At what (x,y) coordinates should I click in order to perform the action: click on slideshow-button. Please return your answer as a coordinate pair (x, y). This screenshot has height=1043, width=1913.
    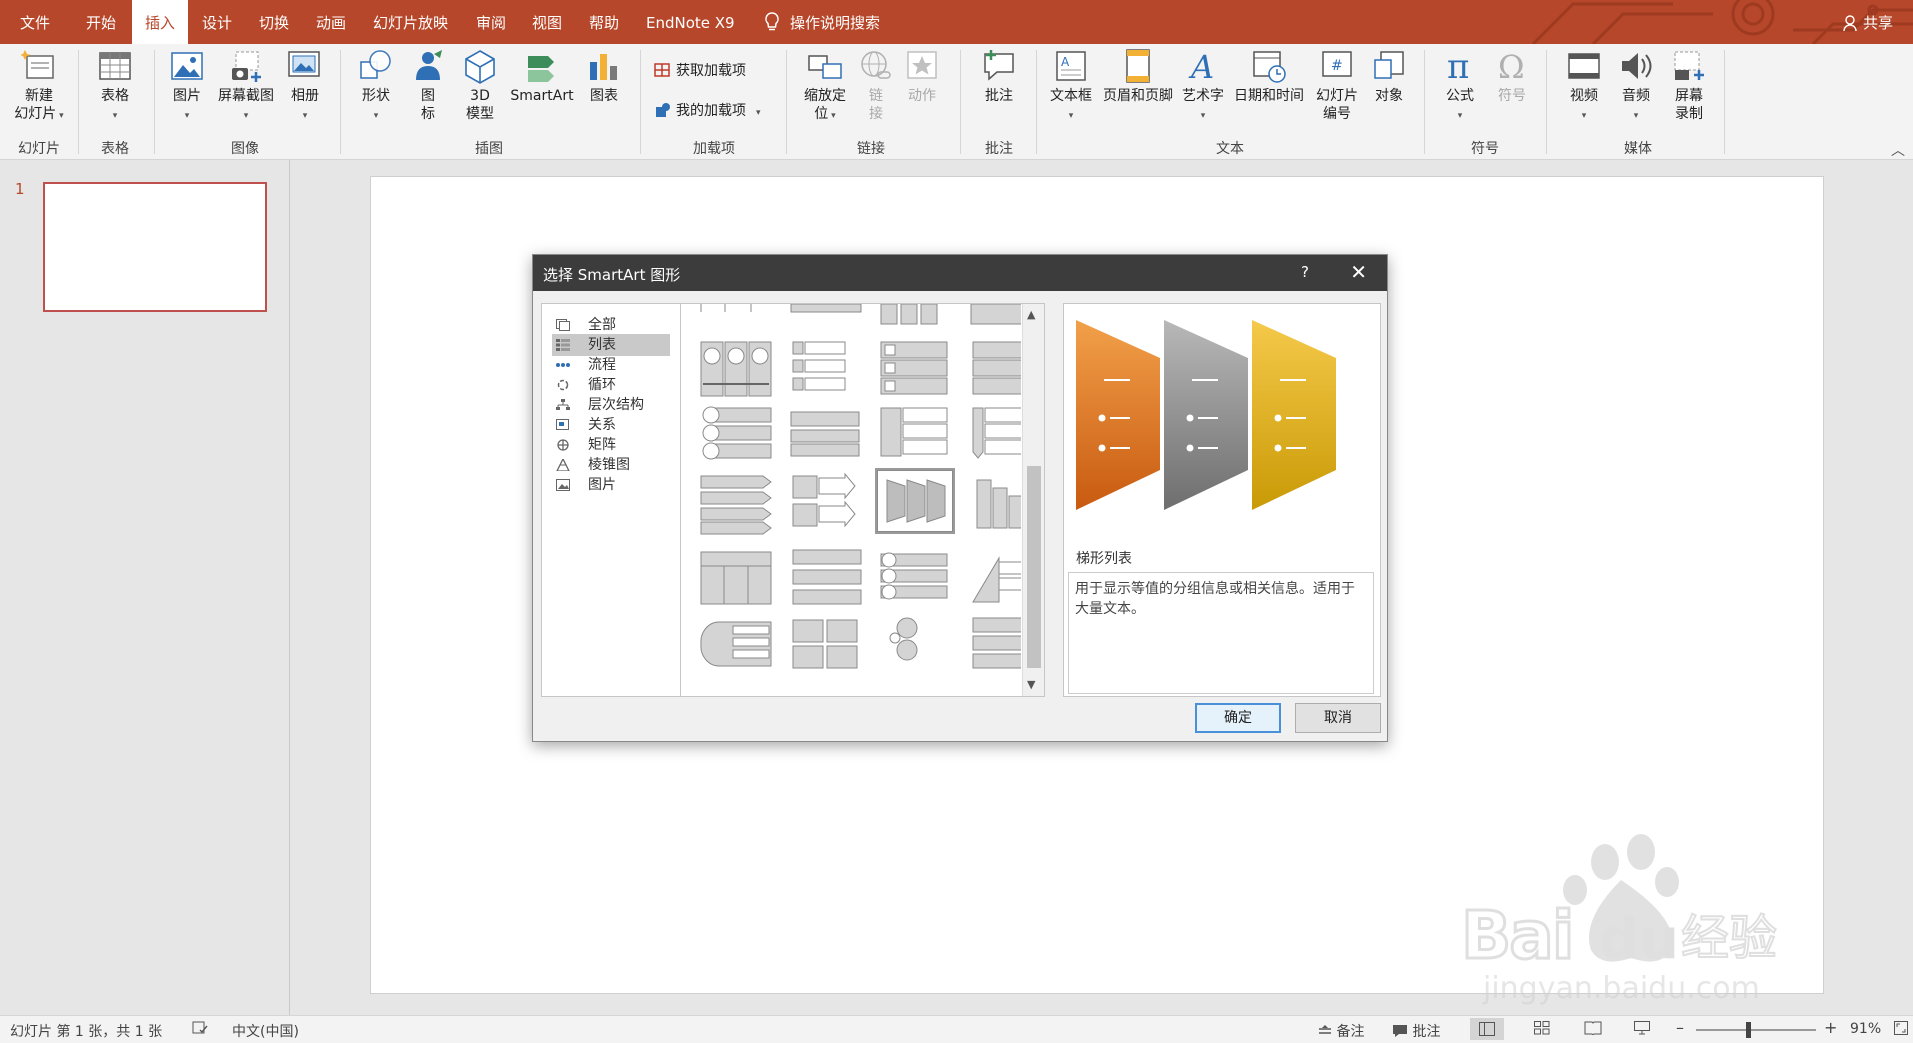
    Looking at the image, I should click on (1642, 1030).